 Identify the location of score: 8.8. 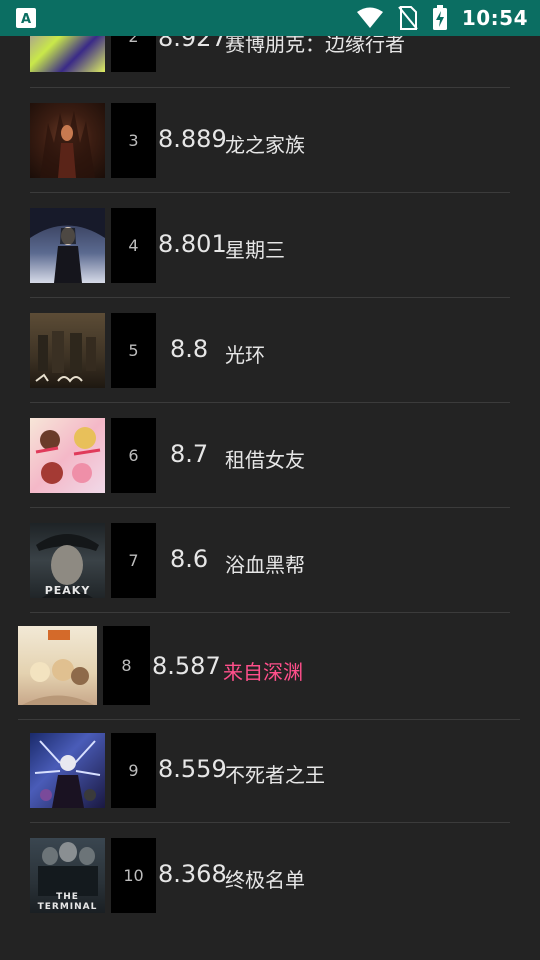
(189, 349).